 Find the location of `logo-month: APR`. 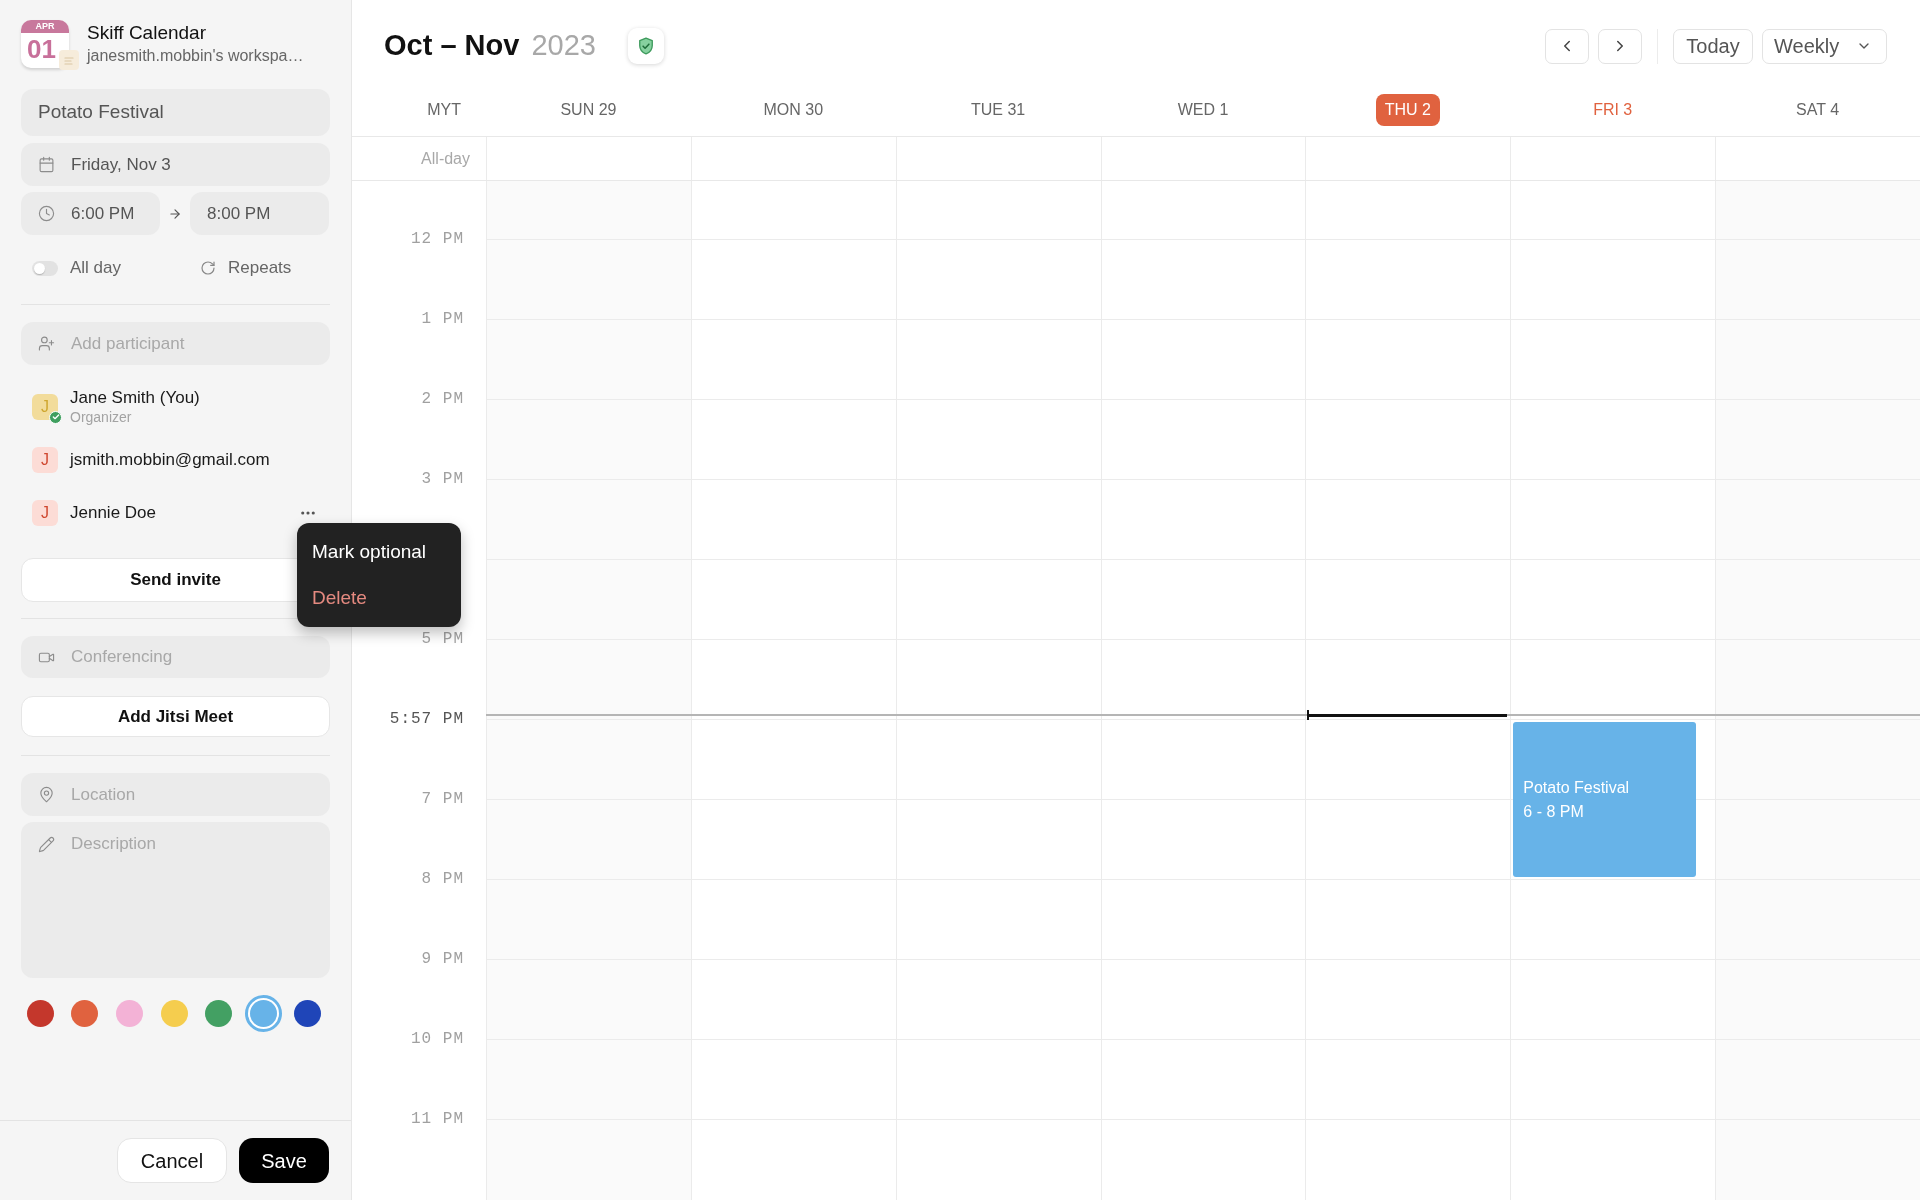

logo-month: APR is located at coordinates (45, 26).